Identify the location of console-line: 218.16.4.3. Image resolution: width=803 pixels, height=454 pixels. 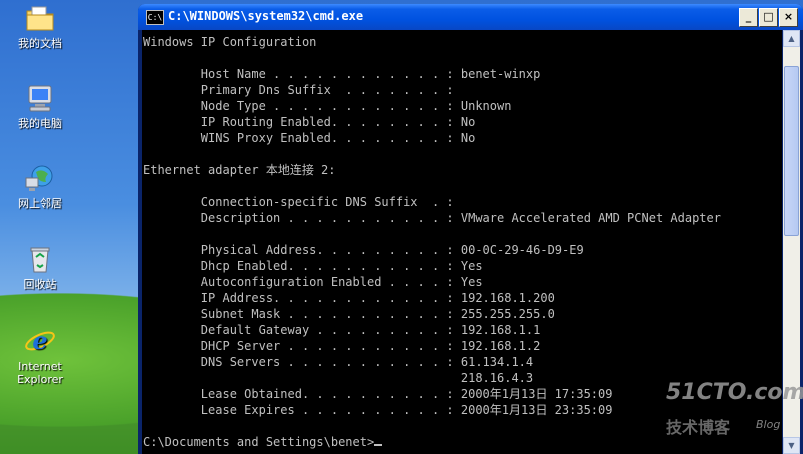
(338, 378).